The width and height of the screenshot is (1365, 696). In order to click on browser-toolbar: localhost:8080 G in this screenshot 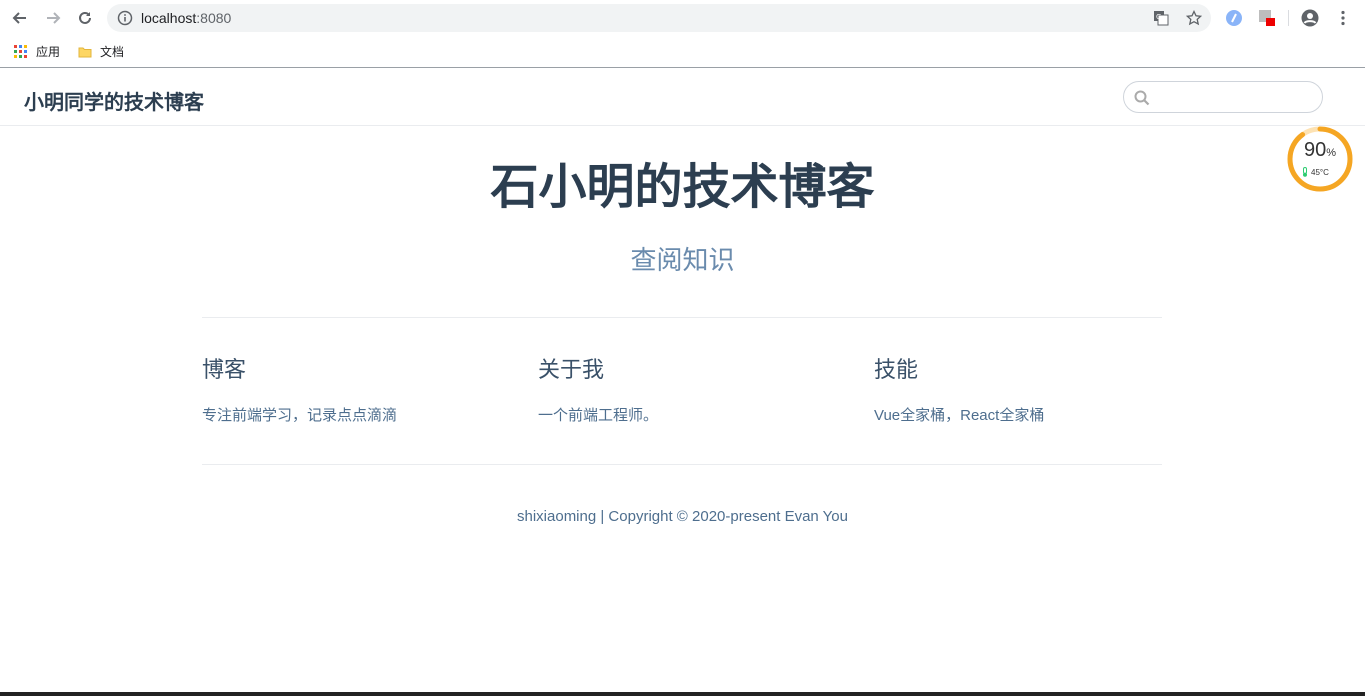, I will do `click(682, 18)`.